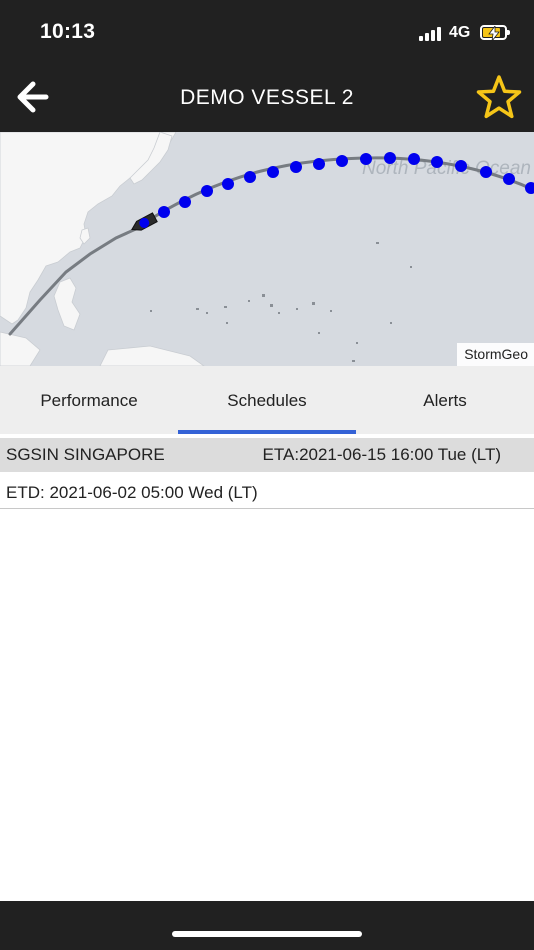  What do you see at coordinates (267, 31) in the screenshot?
I see `status-bar: 10:13 4G` at bounding box center [267, 31].